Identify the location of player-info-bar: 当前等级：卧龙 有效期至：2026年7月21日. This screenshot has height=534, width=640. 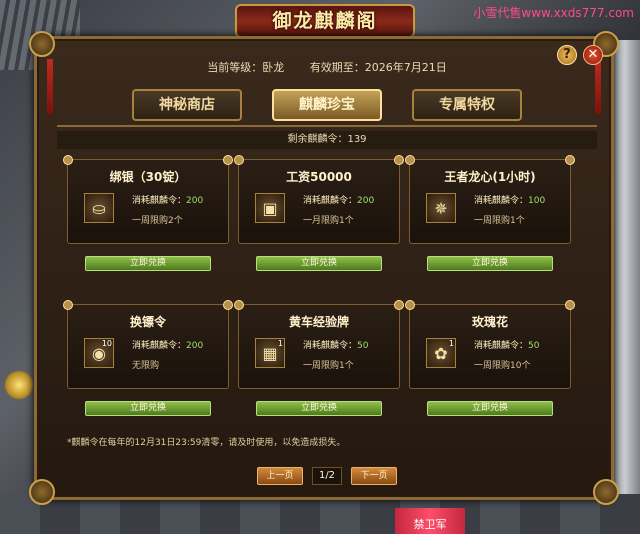
(327, 68).